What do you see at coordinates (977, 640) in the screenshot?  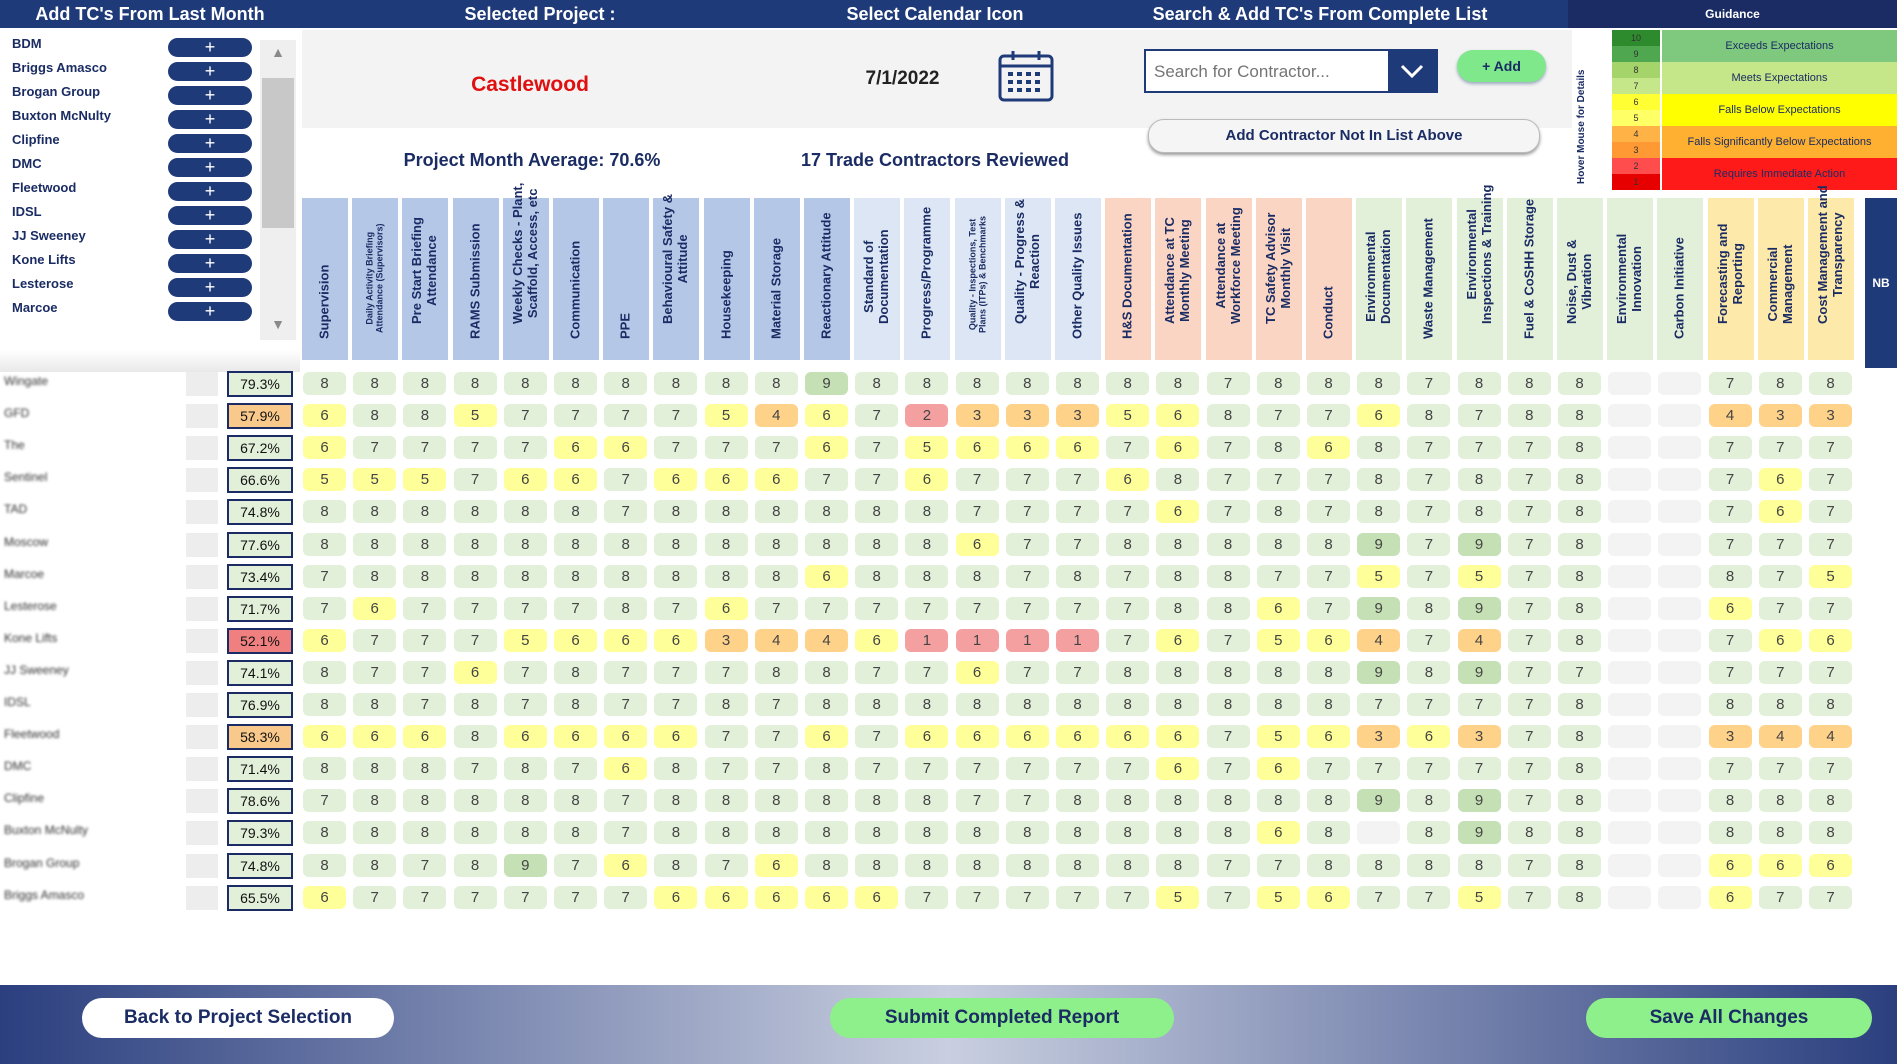 I see `score-cell: 1` at bounding box center [977, 640].